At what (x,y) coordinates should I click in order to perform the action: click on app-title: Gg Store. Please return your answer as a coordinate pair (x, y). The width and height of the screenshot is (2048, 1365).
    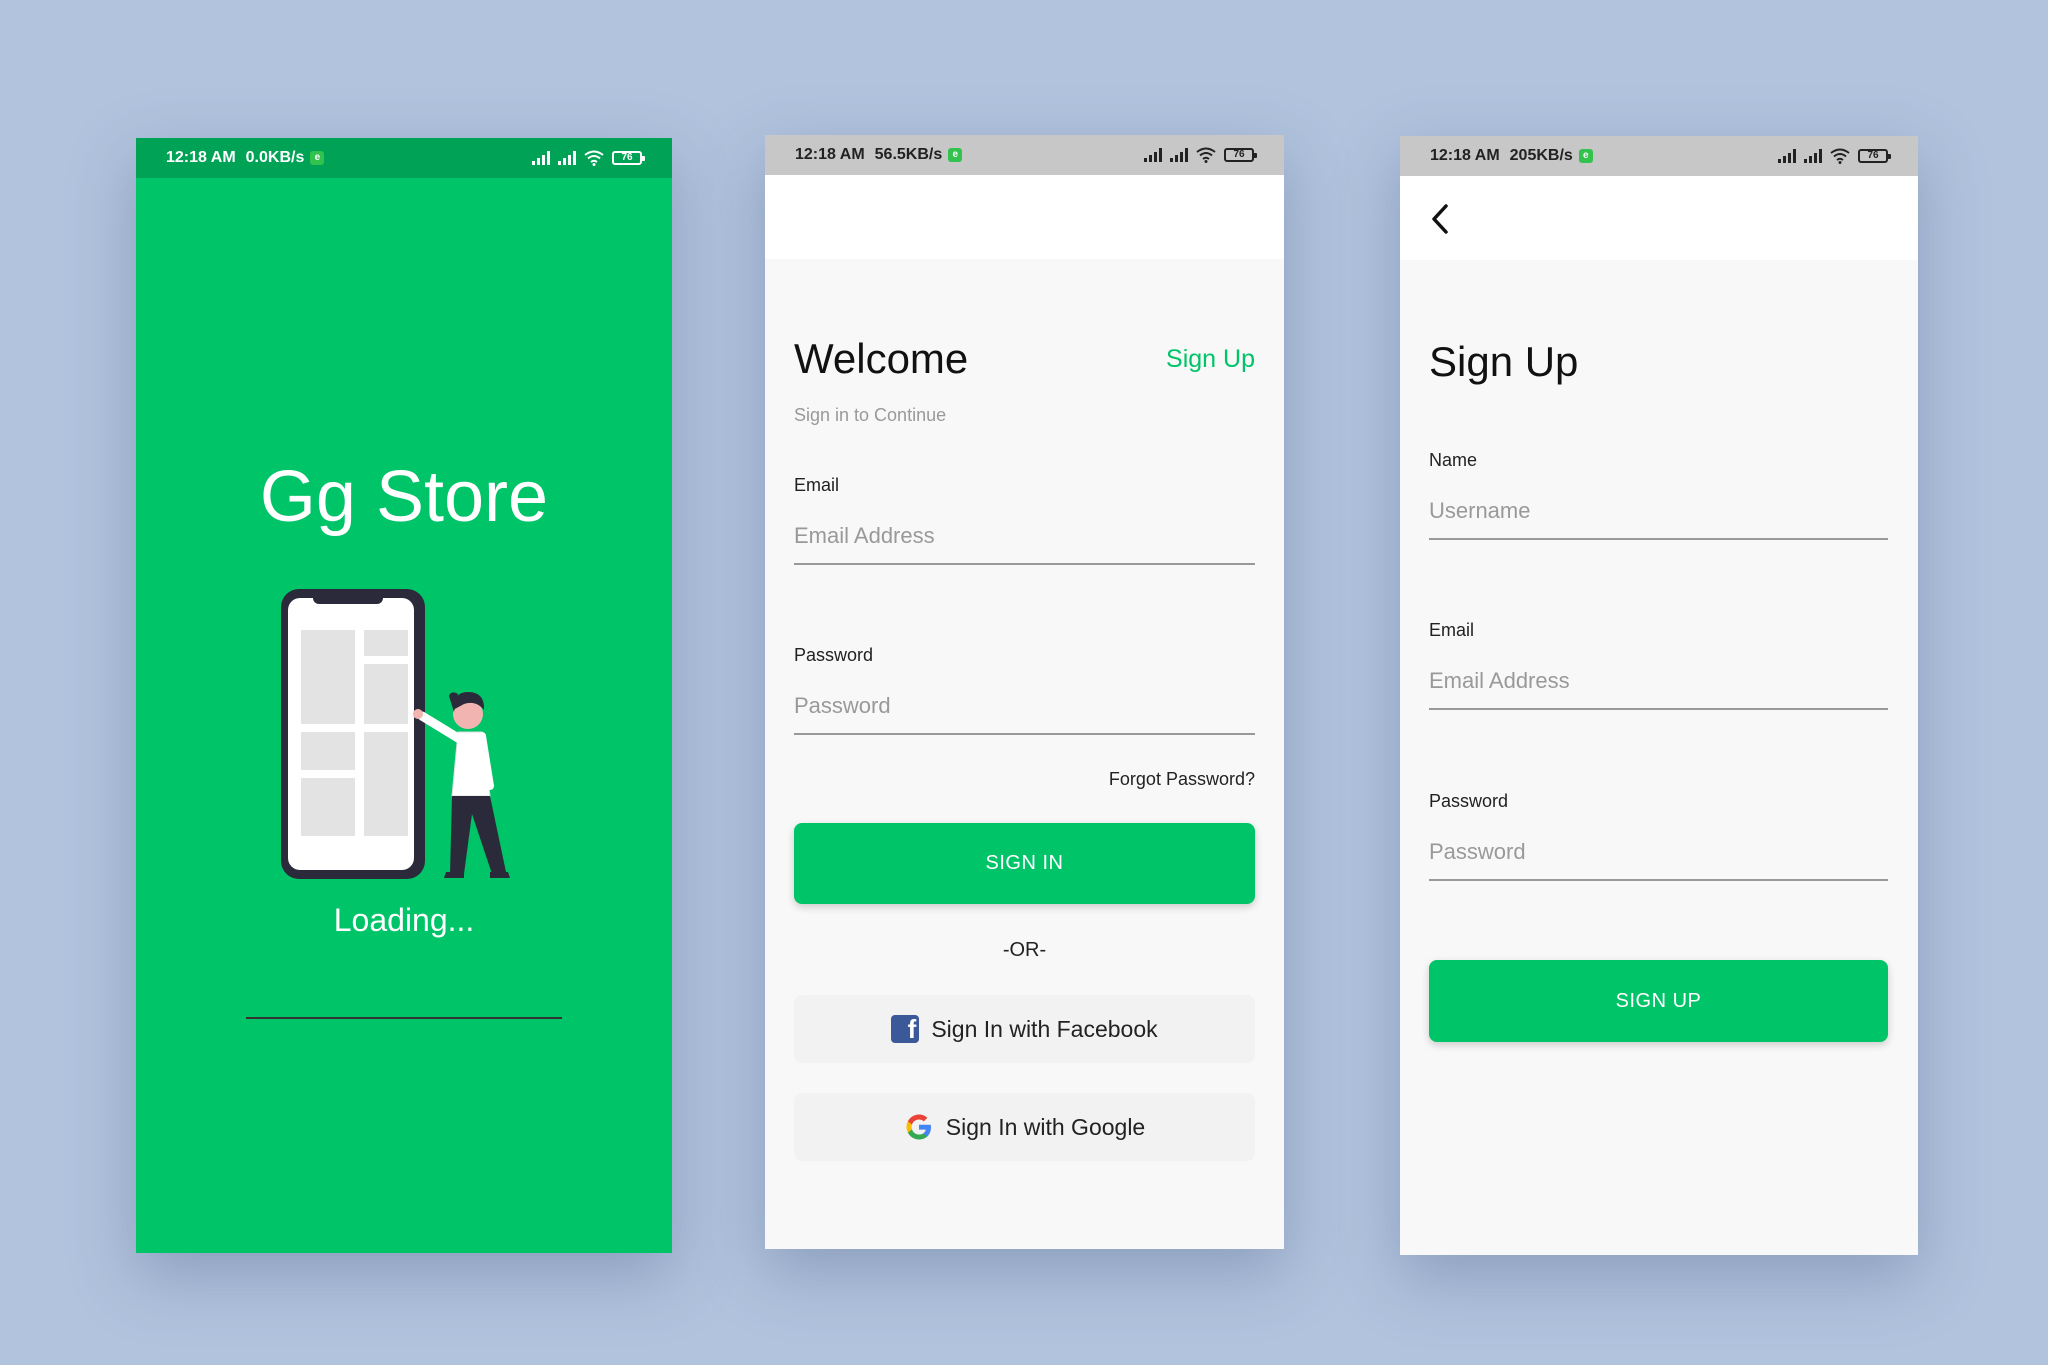
    Looking at the image, I should click on (404, 497).